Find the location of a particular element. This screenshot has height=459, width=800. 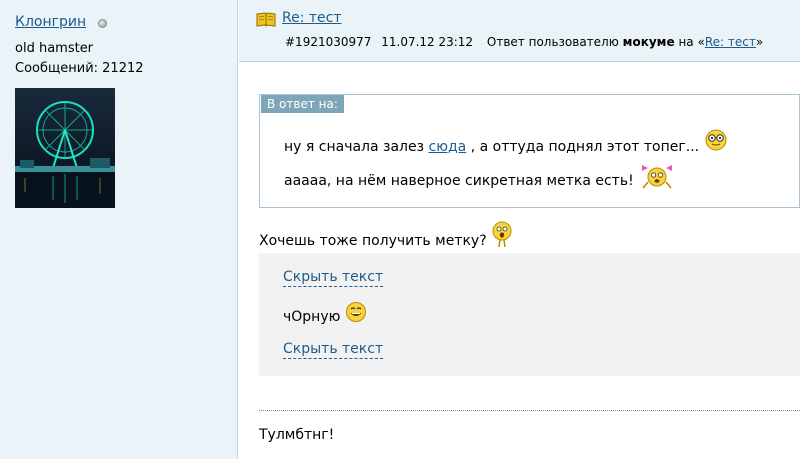

author-name-link: Клонгрин is located at coordinates (50, 22).